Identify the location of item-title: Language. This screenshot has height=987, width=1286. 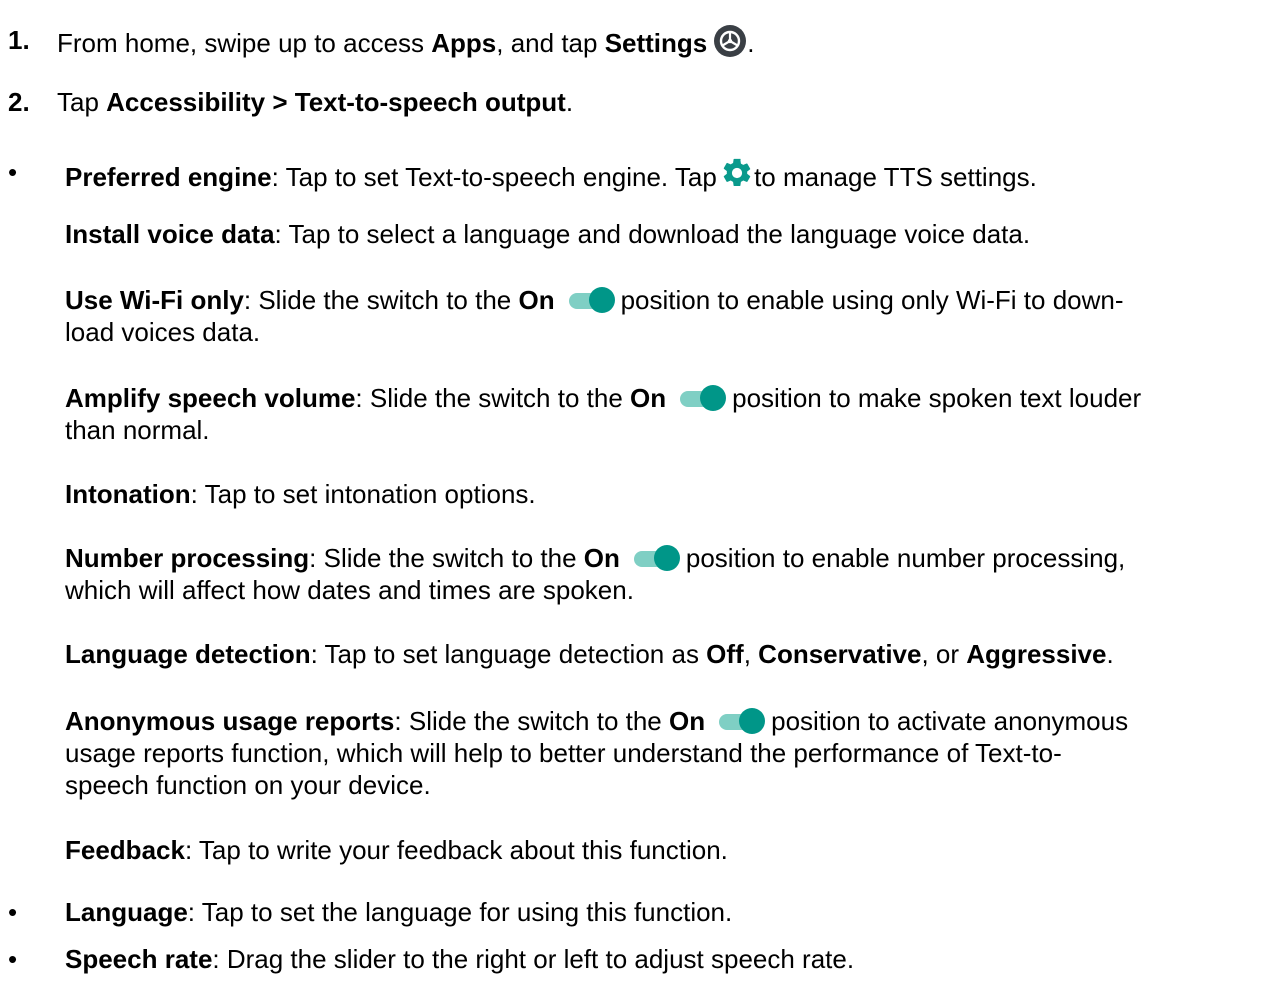
(126, 912).